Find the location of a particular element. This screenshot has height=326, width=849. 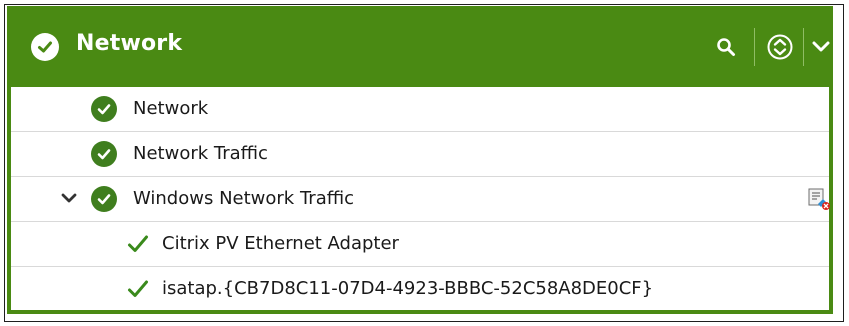

search-icon is located at coordinates (726, 47).